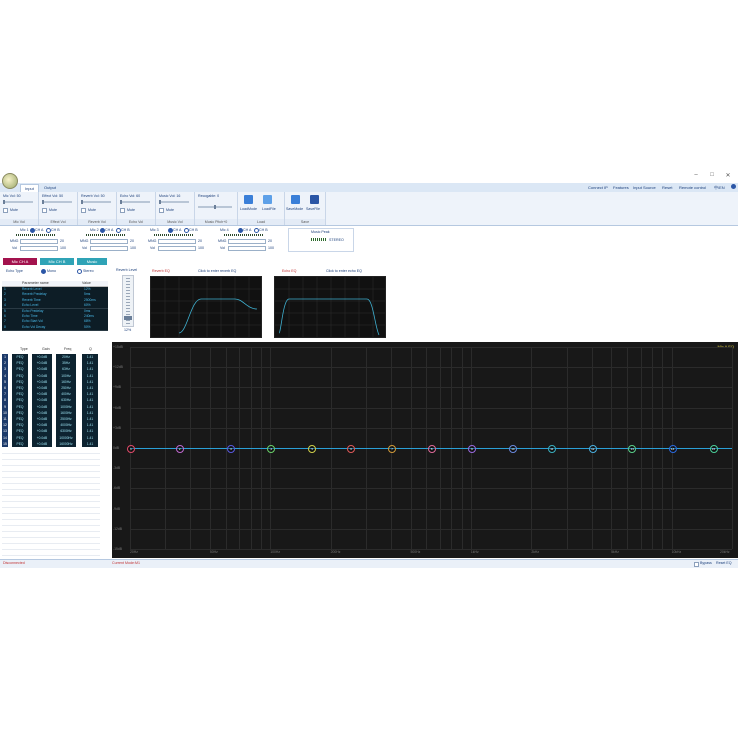  Describe the element at coordinates (267, 199) in the screenshot. I see `load-file-icon` at that location.